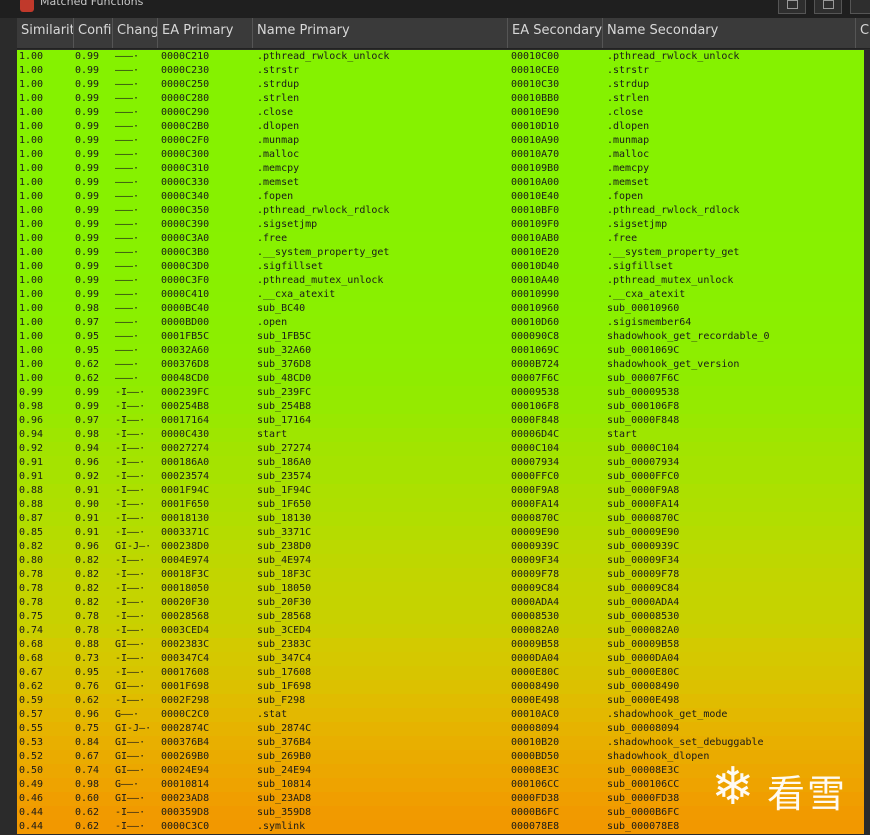  Describe the element at coordinates (535, 266) in the screenshot. I see `ea-secondary-cell: 00010D40` at that location.